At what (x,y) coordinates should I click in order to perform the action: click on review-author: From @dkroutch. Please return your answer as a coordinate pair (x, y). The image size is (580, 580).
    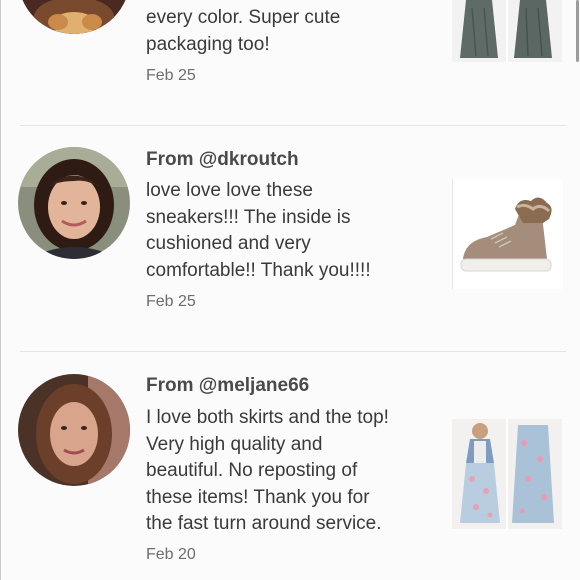
    Looking at the image, I should click on (222, 160).